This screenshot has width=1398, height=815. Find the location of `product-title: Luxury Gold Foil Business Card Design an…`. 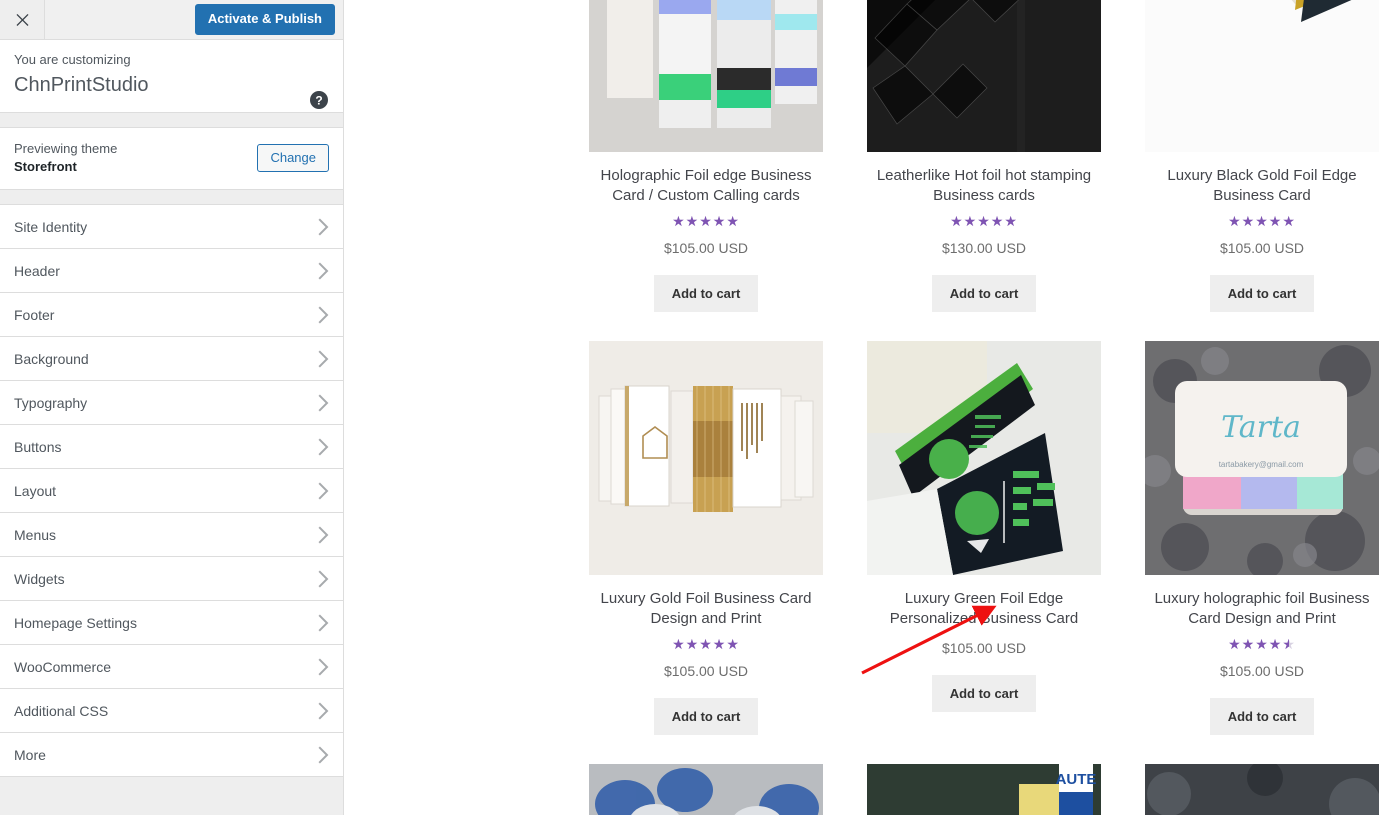

product-title: Luxury Gold Foil Business Card Design an… is located at coordinates (706, 609).